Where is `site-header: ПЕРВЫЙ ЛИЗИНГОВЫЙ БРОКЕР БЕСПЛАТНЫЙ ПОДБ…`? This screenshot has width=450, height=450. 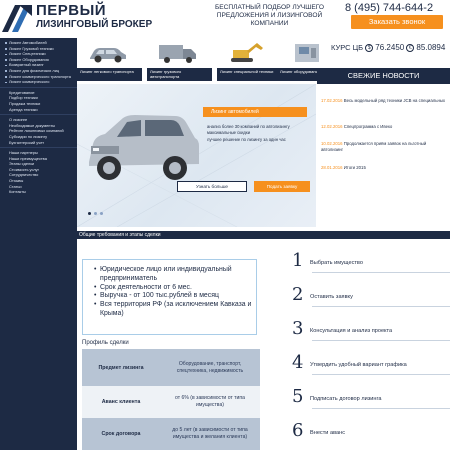 site-header: ПЕРВЫЙ ЛИЗИНГОВЫЙ БРОКЕР БЕСПЛАТНЫЙ ПОДБ… is located at coordinates (225, 19).